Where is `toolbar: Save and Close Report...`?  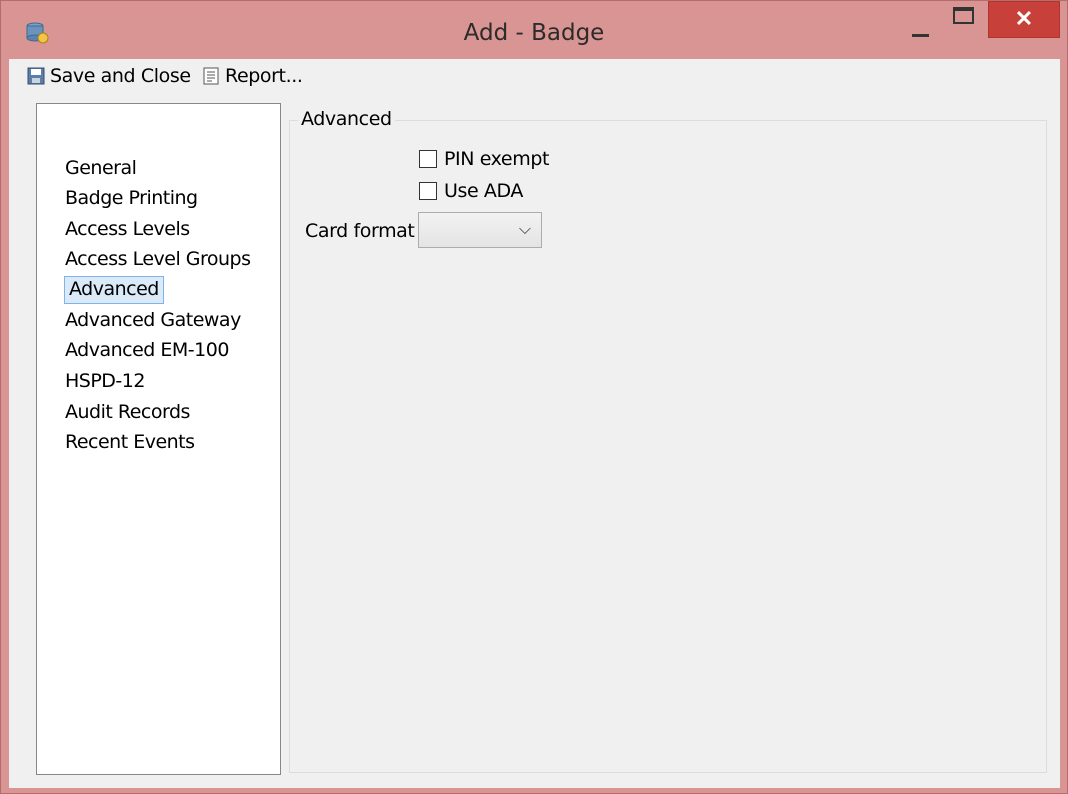 toolbar: Save and Close Report... is located at coordinates (534, 76).